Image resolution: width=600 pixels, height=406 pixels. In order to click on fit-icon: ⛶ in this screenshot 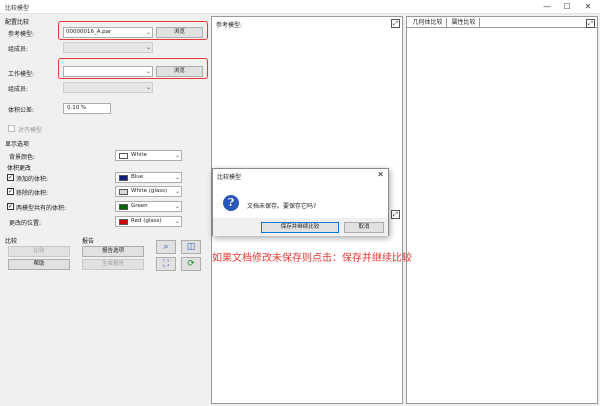, I will do `click(166, 264)`.